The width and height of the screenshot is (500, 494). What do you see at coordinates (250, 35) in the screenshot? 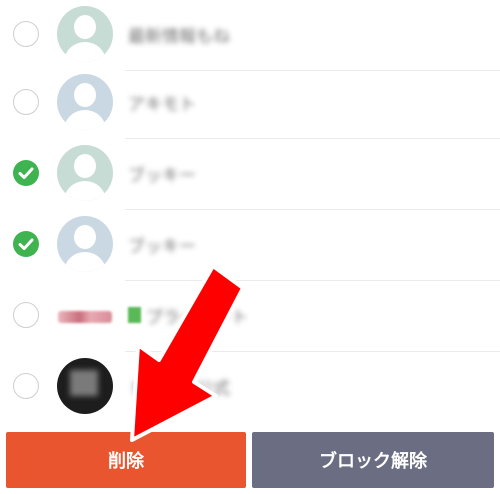
I see `list-item: 最新情報もね` at bounding box center [250, 35].